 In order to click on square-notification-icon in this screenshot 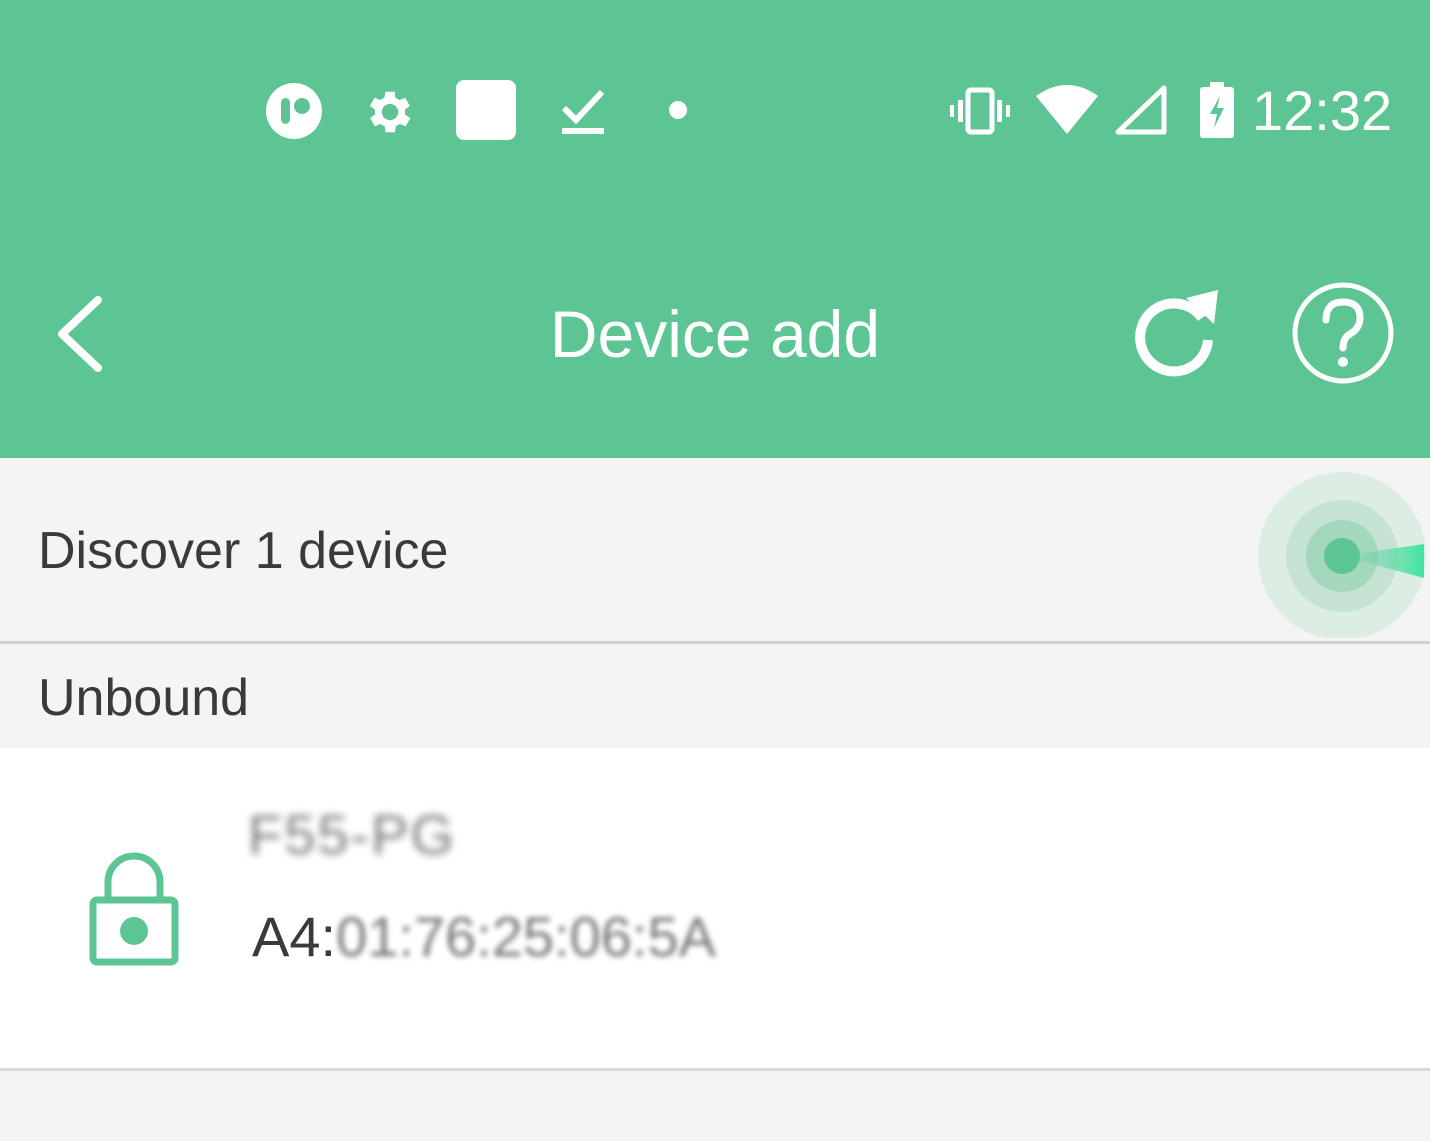, I will do `click(486, 110)`.